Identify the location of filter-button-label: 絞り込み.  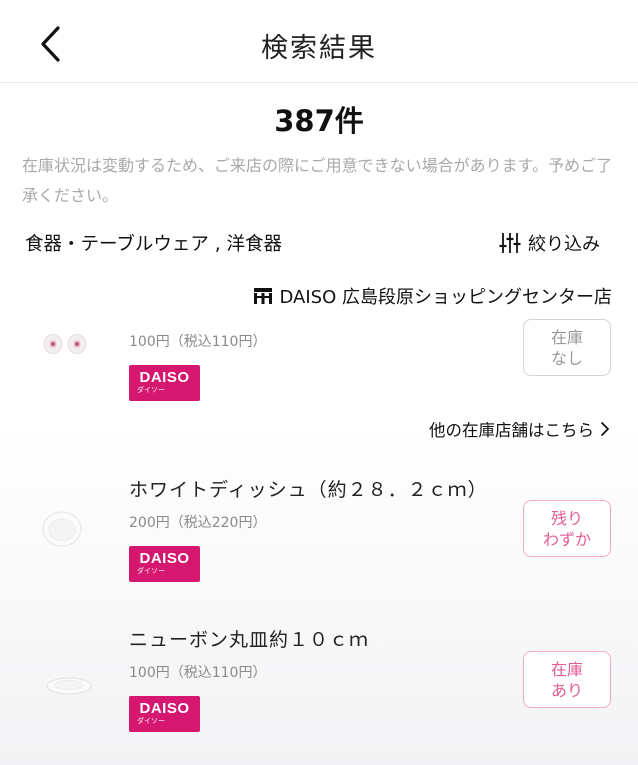
(564, 244).